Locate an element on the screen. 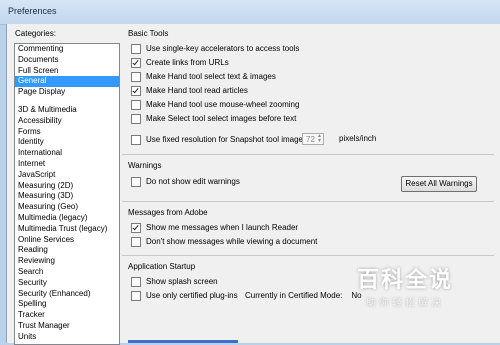 This screenshot has height=345, width=500. snapshot-unit-label: pixels/inch is located at coordinates (358, 138).